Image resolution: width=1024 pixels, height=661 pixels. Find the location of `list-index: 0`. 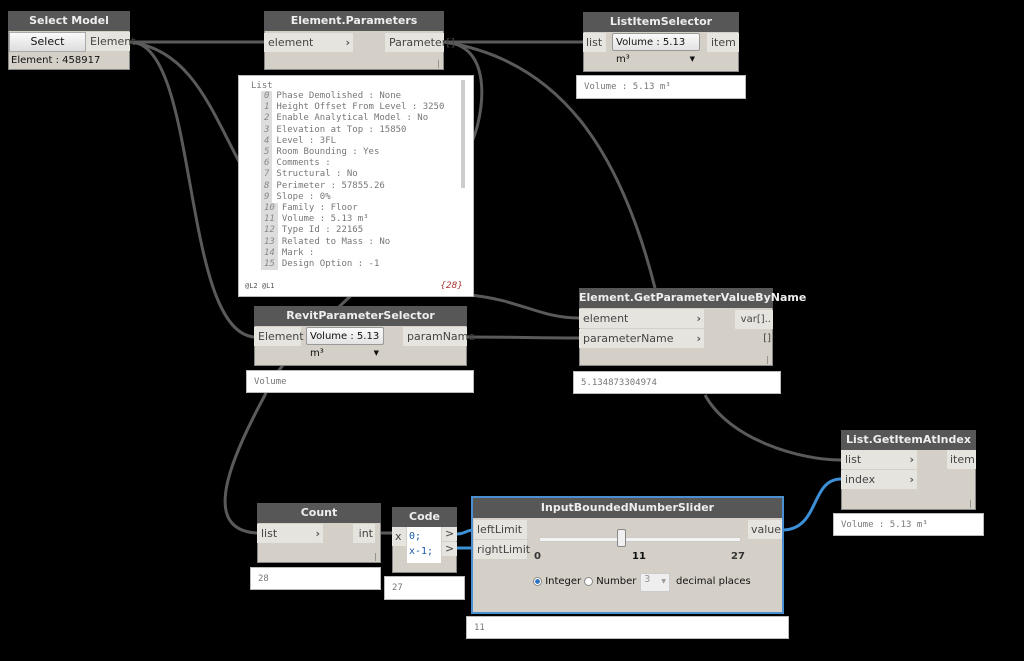

list-index: 0 is located at coordinates (267, 97).